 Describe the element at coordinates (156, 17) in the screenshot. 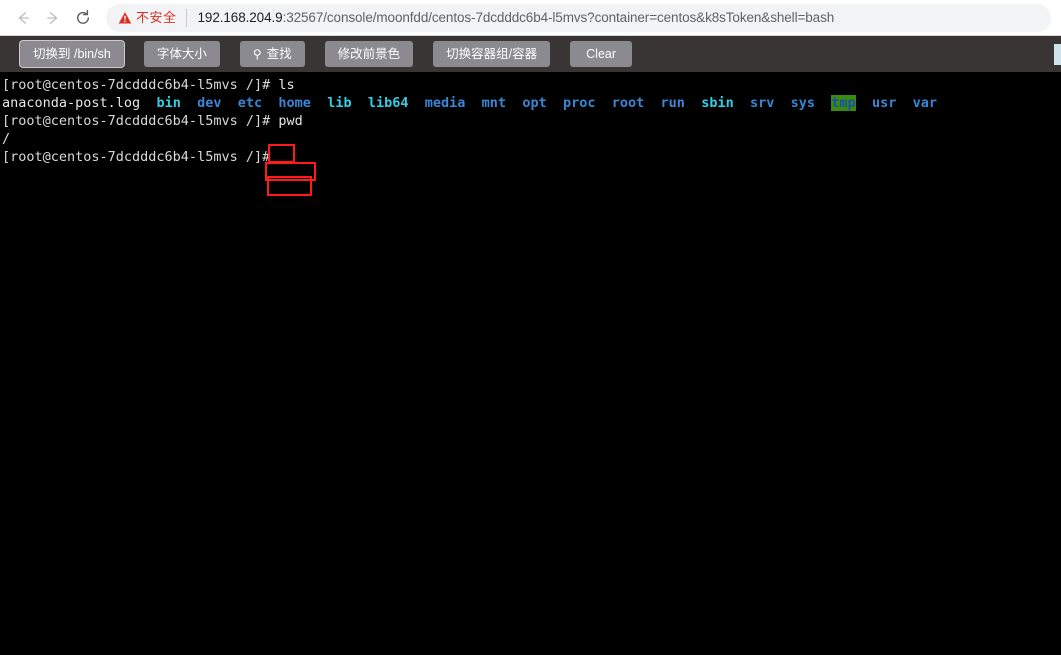

I see `security-label: 不安全` at that location.